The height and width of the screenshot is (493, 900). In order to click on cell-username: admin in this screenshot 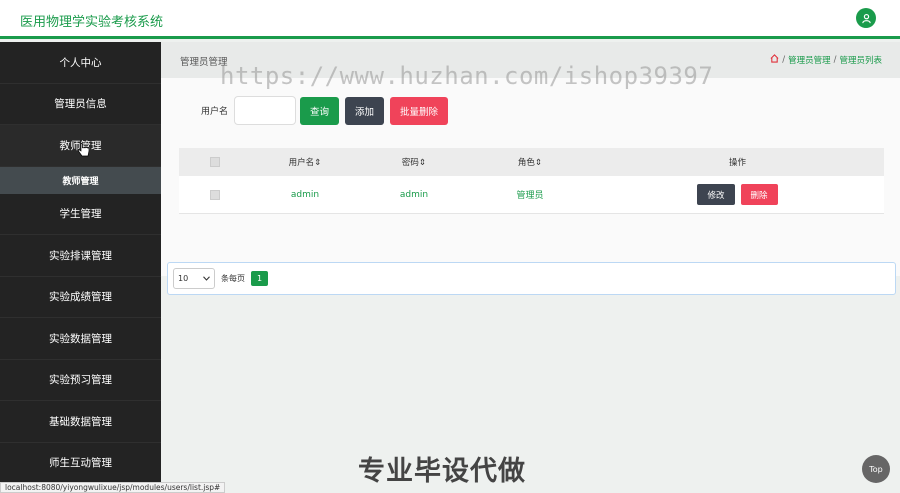, I will do `click(305, 194)`.